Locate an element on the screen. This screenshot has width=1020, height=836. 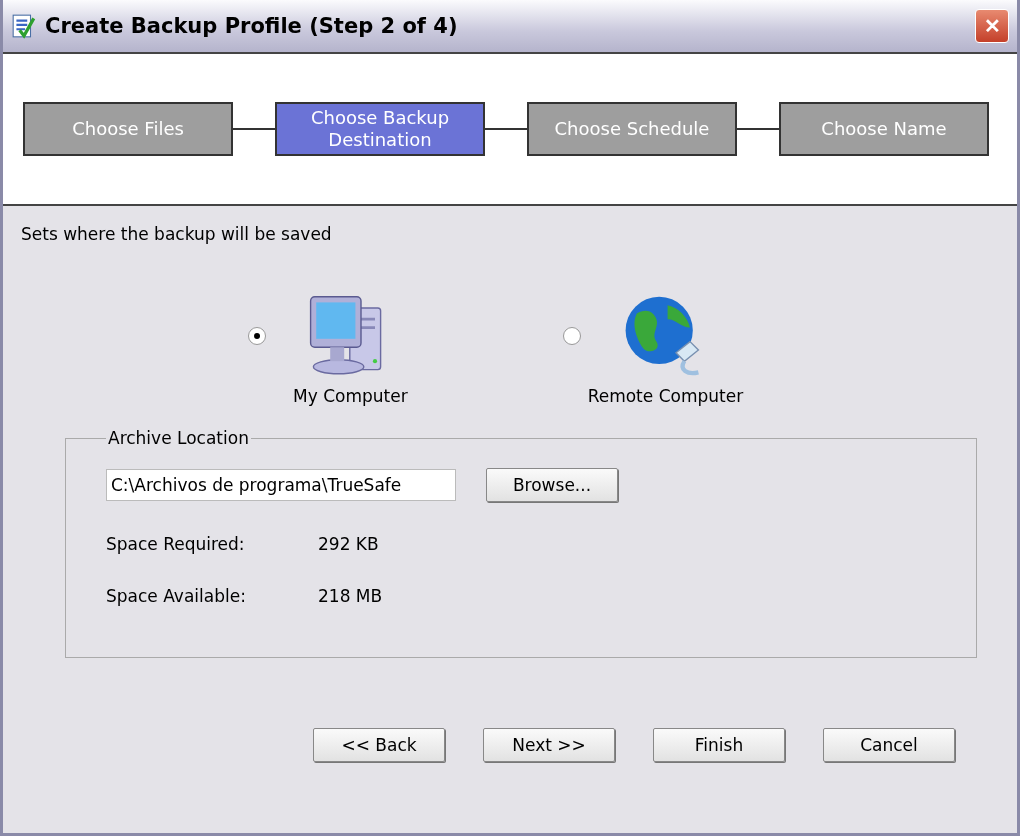
nav-button: Next >> is located at coordinates (549, 745).